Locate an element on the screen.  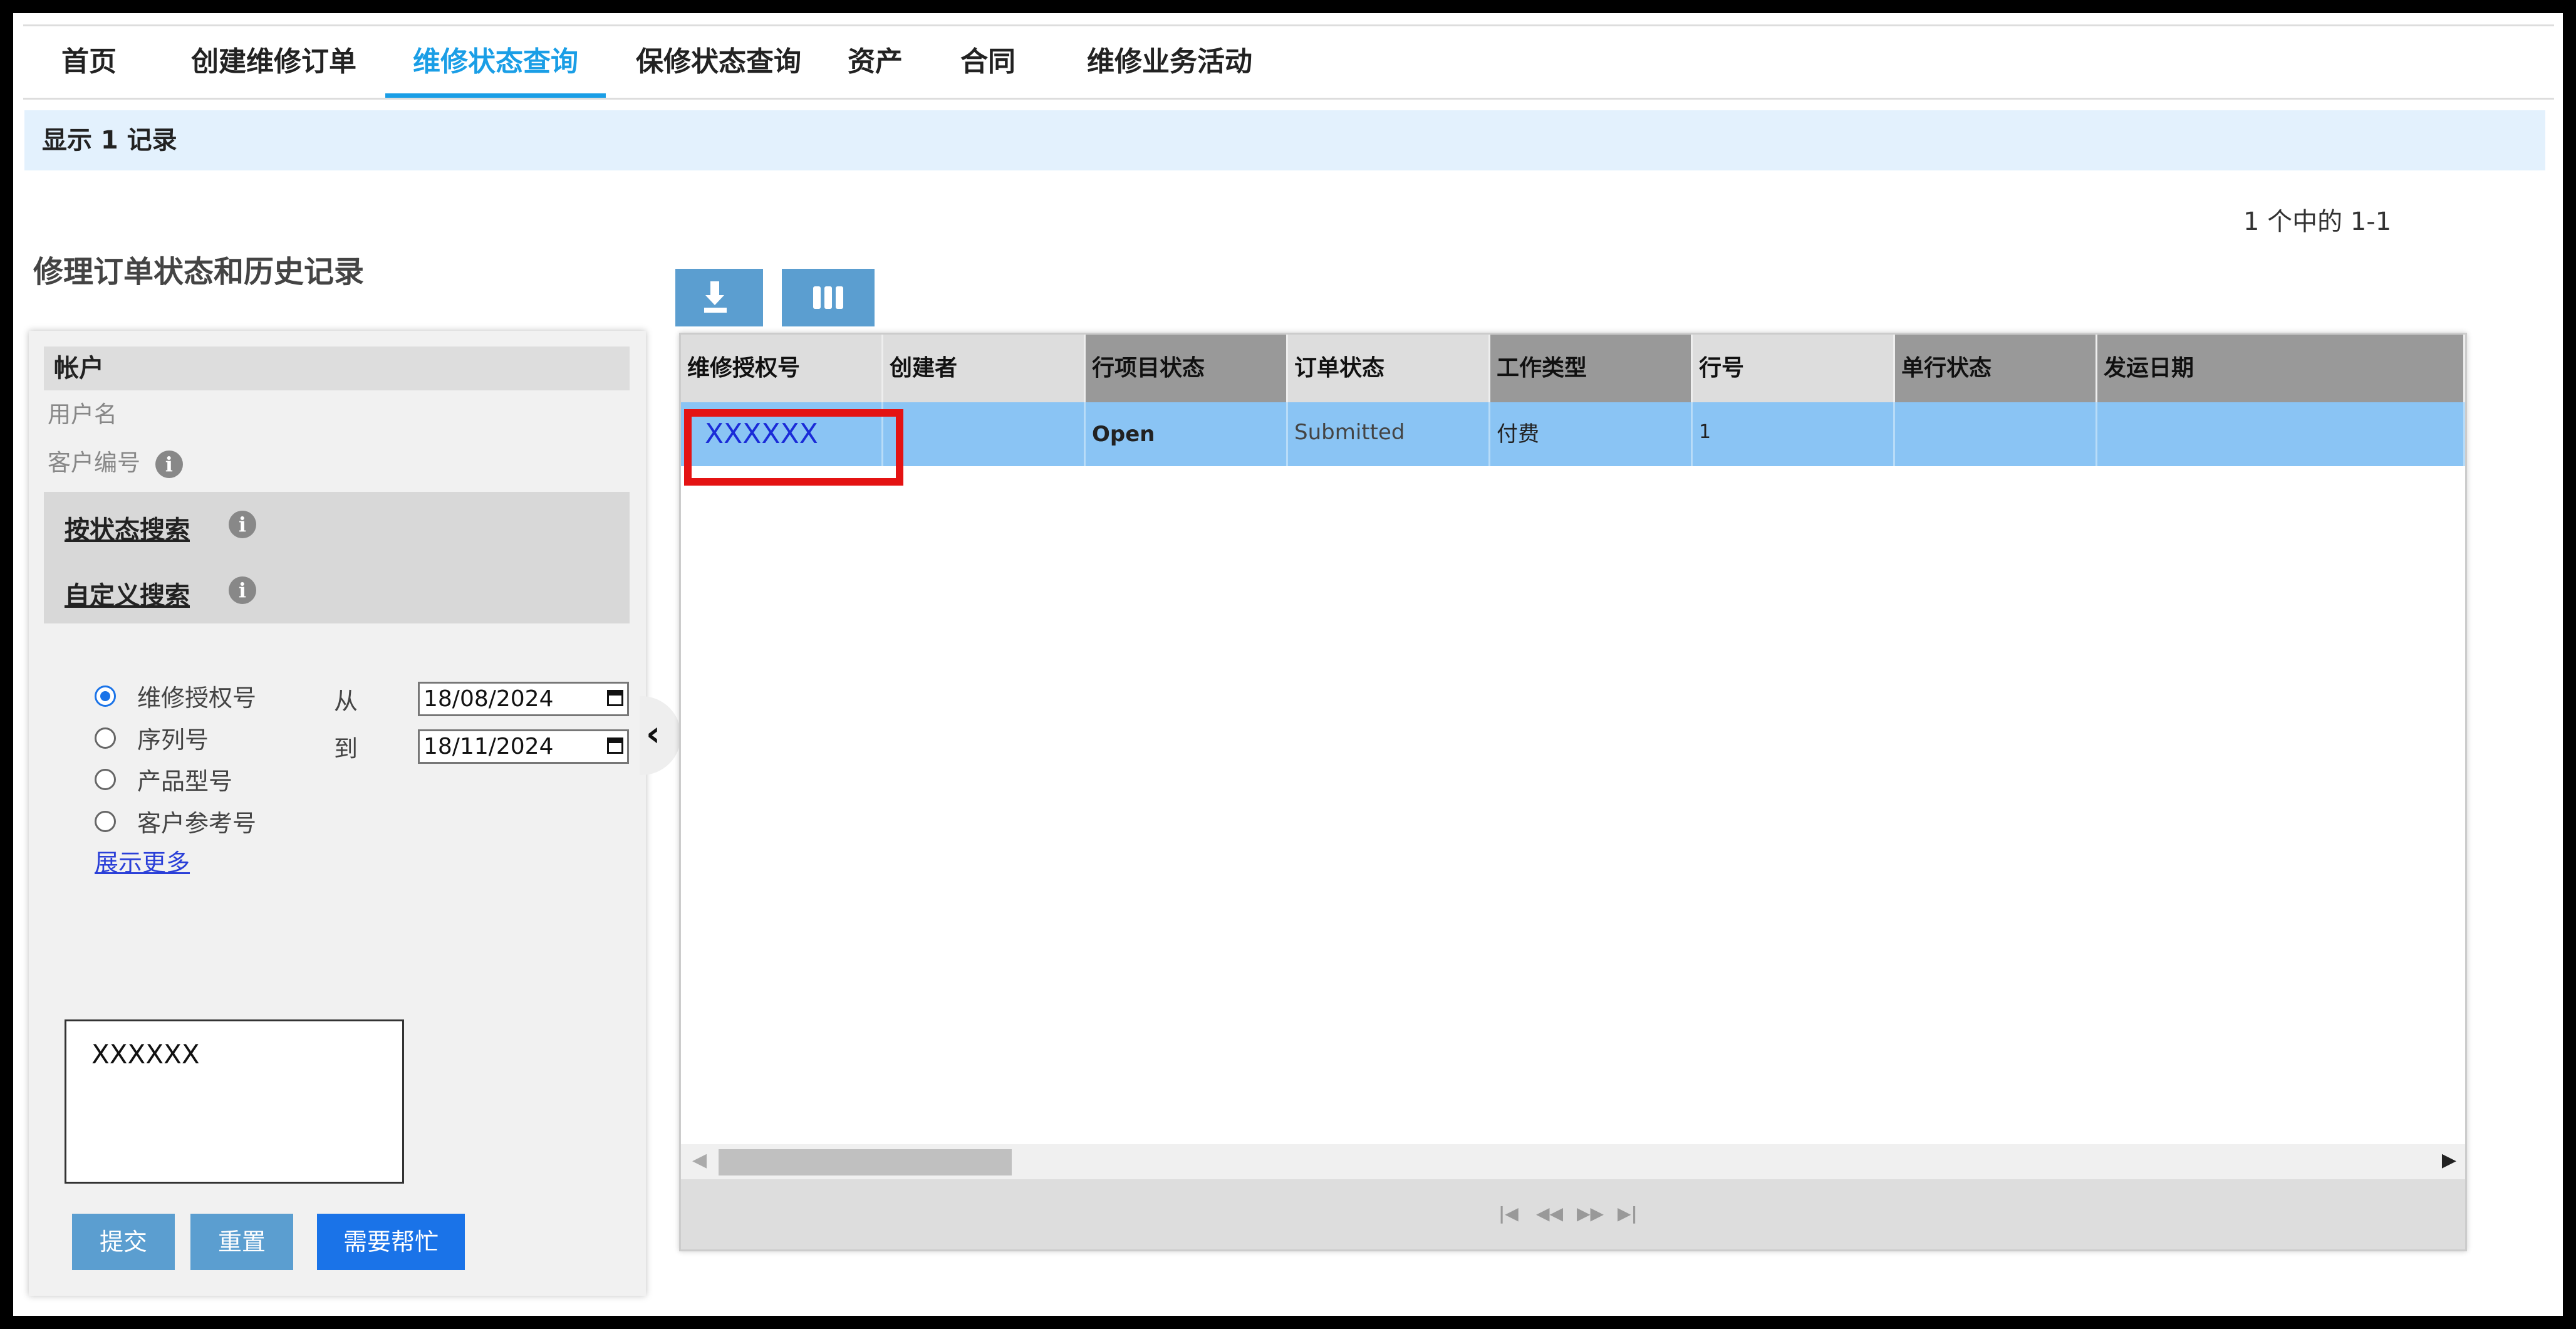
search-by-status-label: 按状态搜索 is located at coordinates (127, 530).